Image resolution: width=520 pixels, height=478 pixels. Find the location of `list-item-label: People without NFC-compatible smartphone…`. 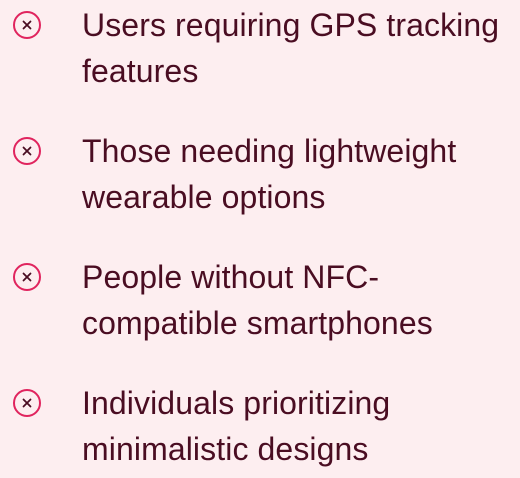

list-item-label: People without NFC-compatible smartphone… is located at coordinates (257, 300).